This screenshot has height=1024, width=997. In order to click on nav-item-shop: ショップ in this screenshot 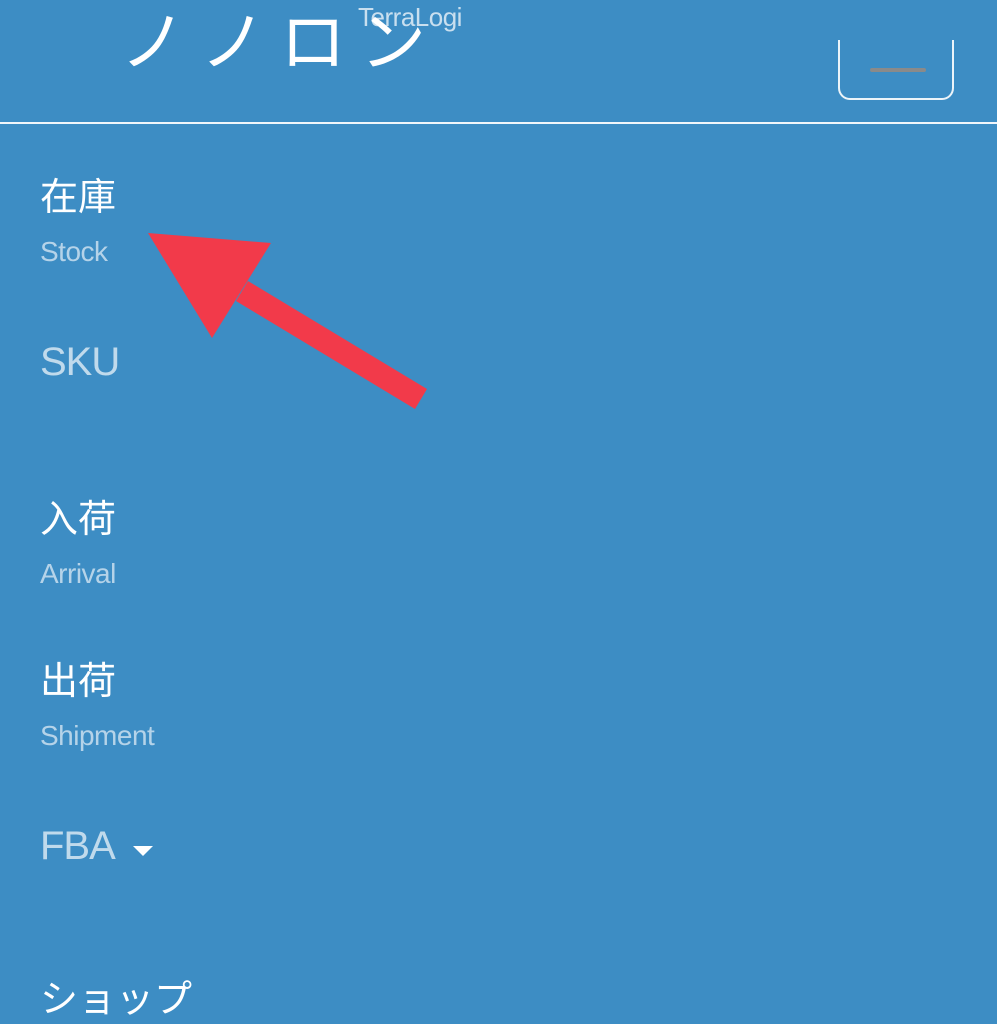, I will do `click(116, 999)`.